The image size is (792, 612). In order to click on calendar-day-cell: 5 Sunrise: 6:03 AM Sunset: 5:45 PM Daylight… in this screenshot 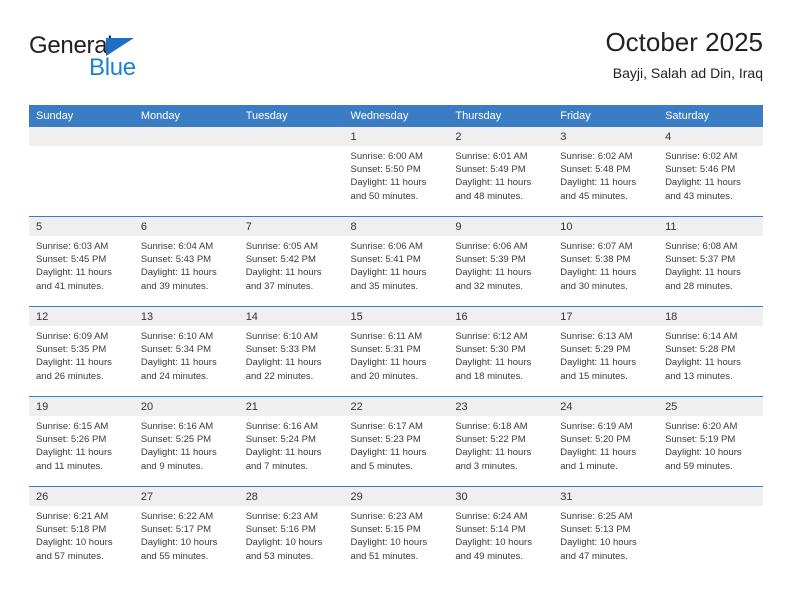, I will do `click(81, 261)`.